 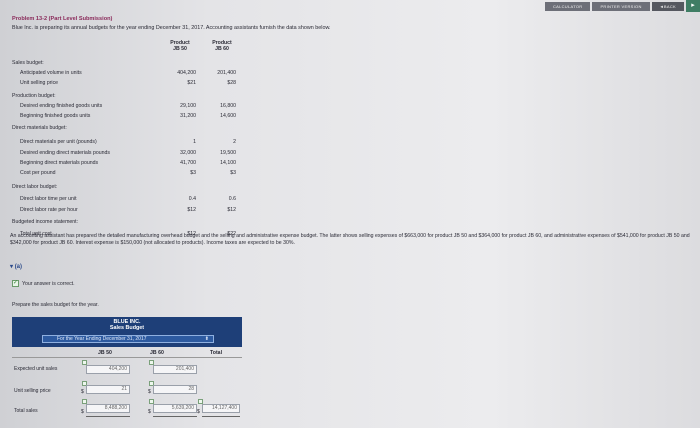 What do you see at coordinates (175, 389) in the screenshot?
I see `unit-selling-price-jb60-input: 28` at bounding box center [175, 389].